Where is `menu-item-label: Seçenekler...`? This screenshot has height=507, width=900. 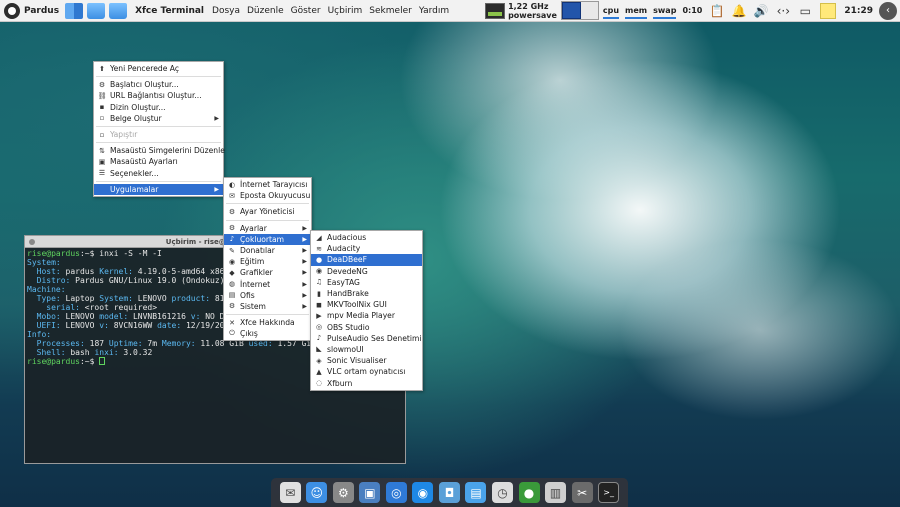 menu-item-label: Seçenekler... is located at coordinates (134, 173).